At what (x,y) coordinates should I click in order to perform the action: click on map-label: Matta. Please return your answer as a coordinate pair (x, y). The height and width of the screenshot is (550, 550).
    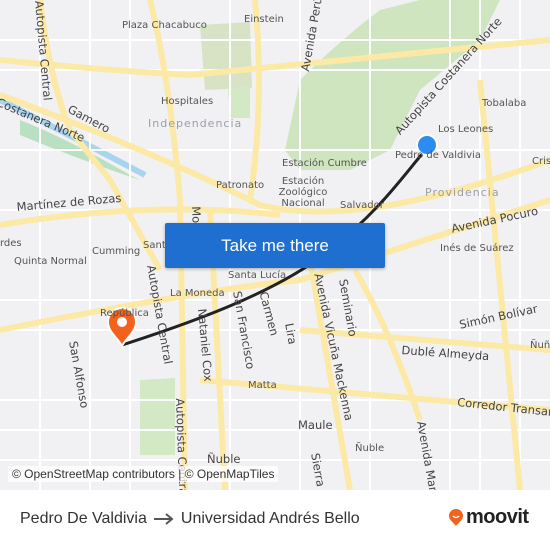
    Looking at the image, I should click on (262, 385).